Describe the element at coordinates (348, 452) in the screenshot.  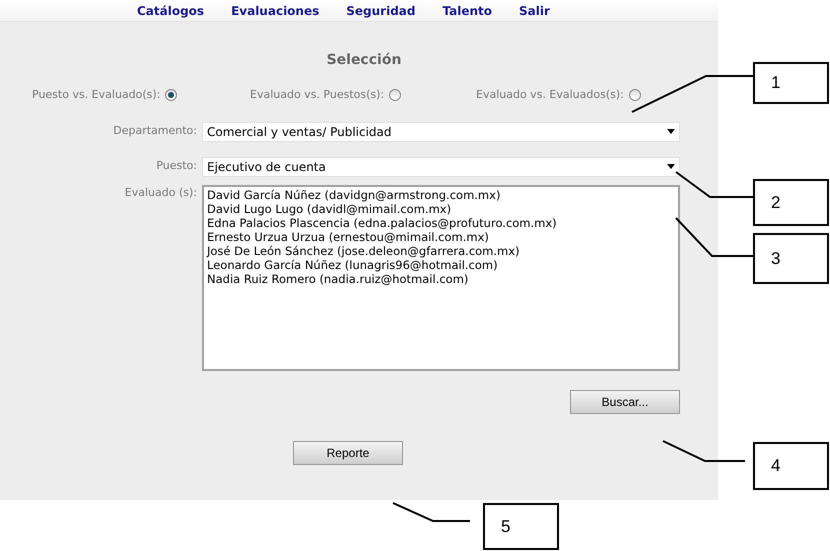
I see `report-button: Reporte` at that location.